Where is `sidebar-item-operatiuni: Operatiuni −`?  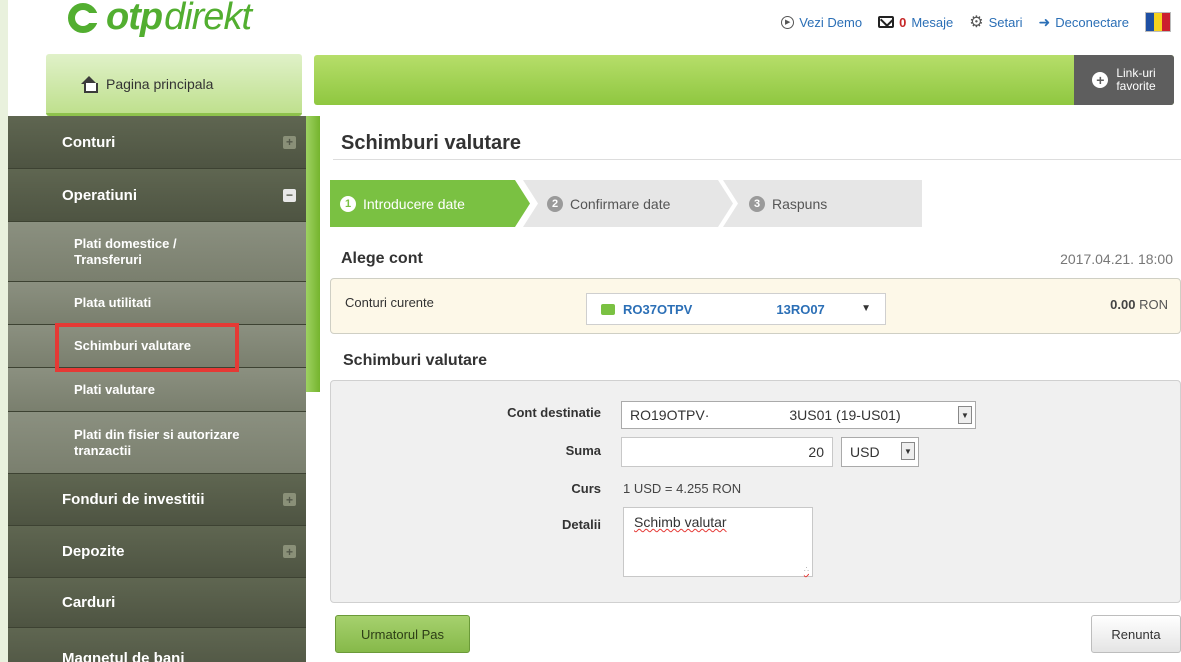
sidebar-item-operatiuni: Operatiuni − is located at coordinates (157, 195).